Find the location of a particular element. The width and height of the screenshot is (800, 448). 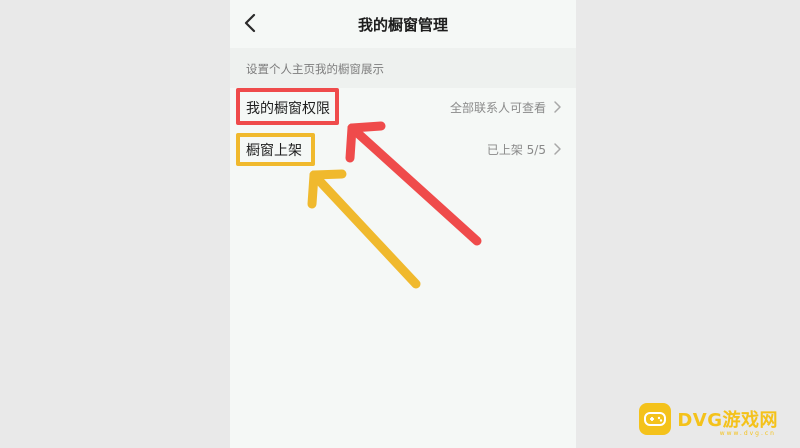

gamepad-icon is located at coordinates (655, 419).